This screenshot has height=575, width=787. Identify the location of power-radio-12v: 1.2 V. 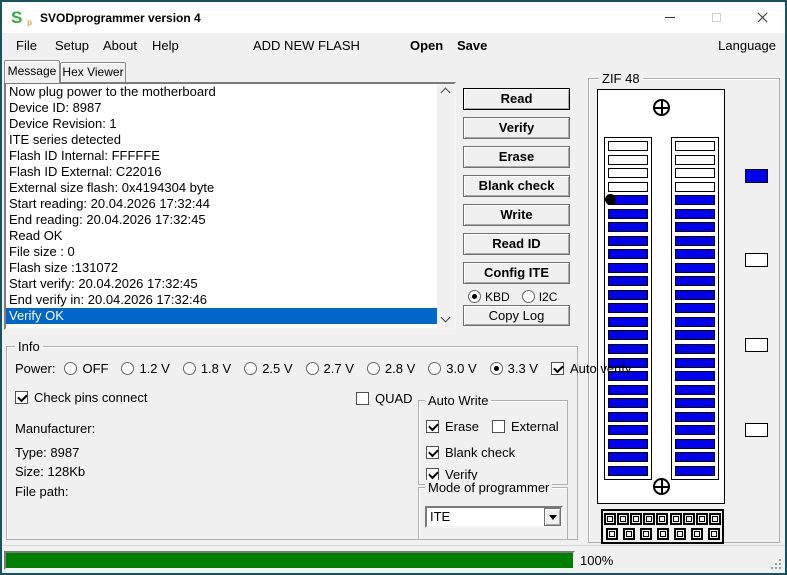
(145, 368).